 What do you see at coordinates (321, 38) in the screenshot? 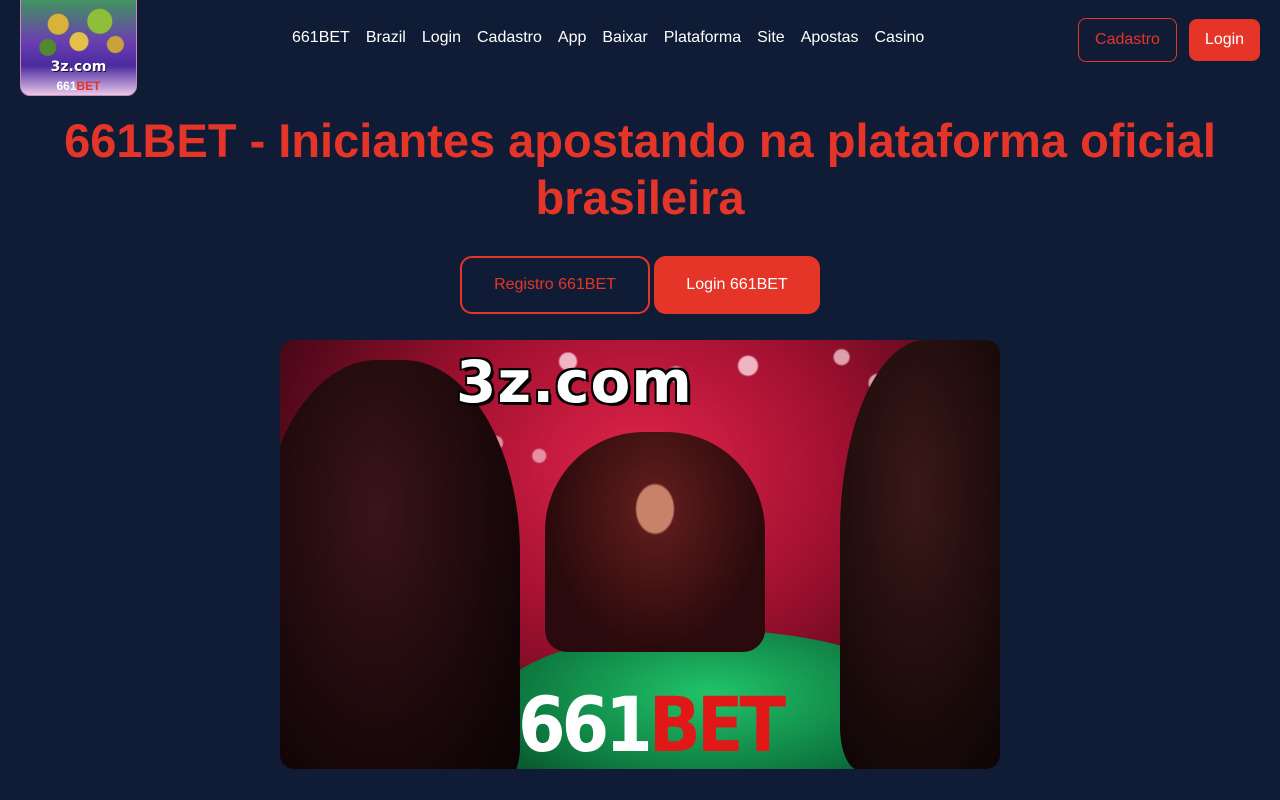
I see `nav-link-661bet: 661BET` at bounding box center [321, 38].